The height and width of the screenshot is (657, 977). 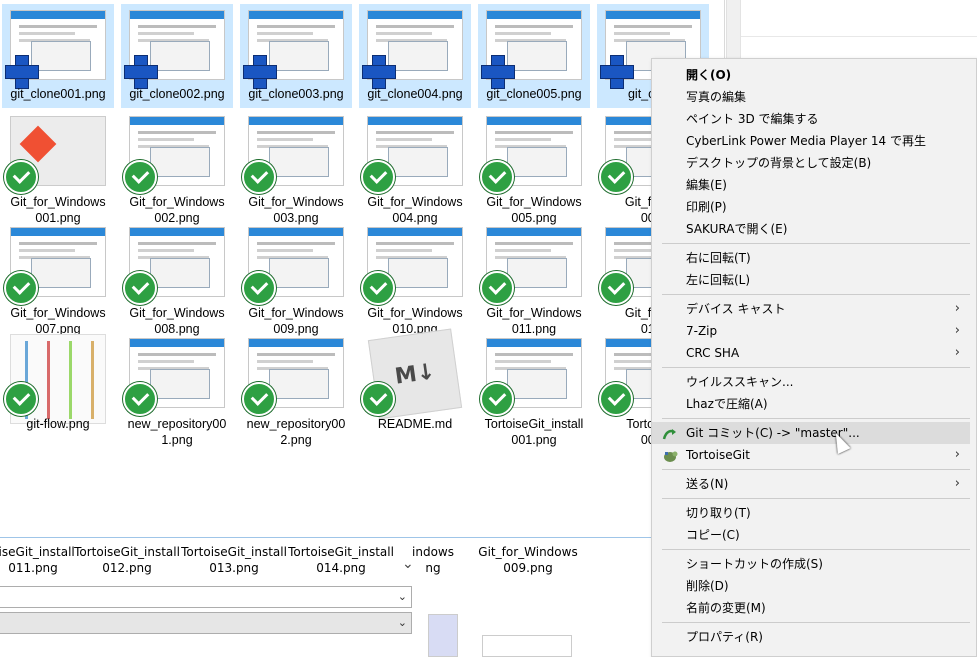 I want to click on file-item: Git_for_Windows 001.png, so click(x=58, y=167).